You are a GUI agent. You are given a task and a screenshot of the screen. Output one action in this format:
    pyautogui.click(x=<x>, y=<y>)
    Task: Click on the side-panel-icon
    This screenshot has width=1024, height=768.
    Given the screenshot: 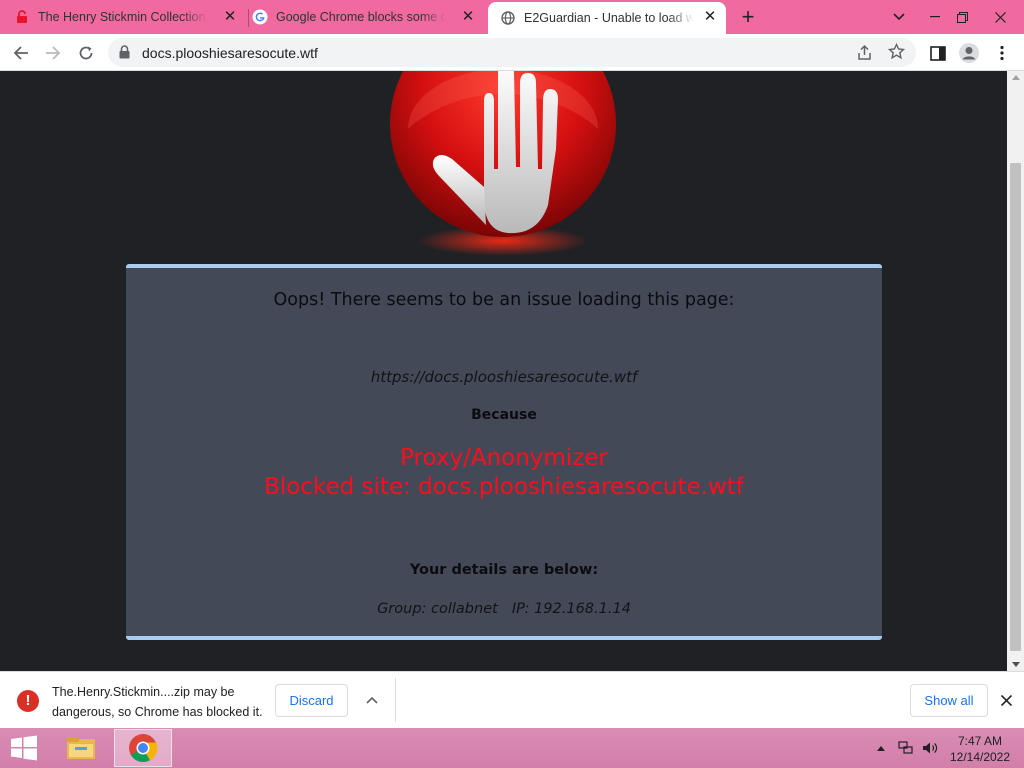 What is the action you would take?
    pyautogui.click(x=938, y=53)
    